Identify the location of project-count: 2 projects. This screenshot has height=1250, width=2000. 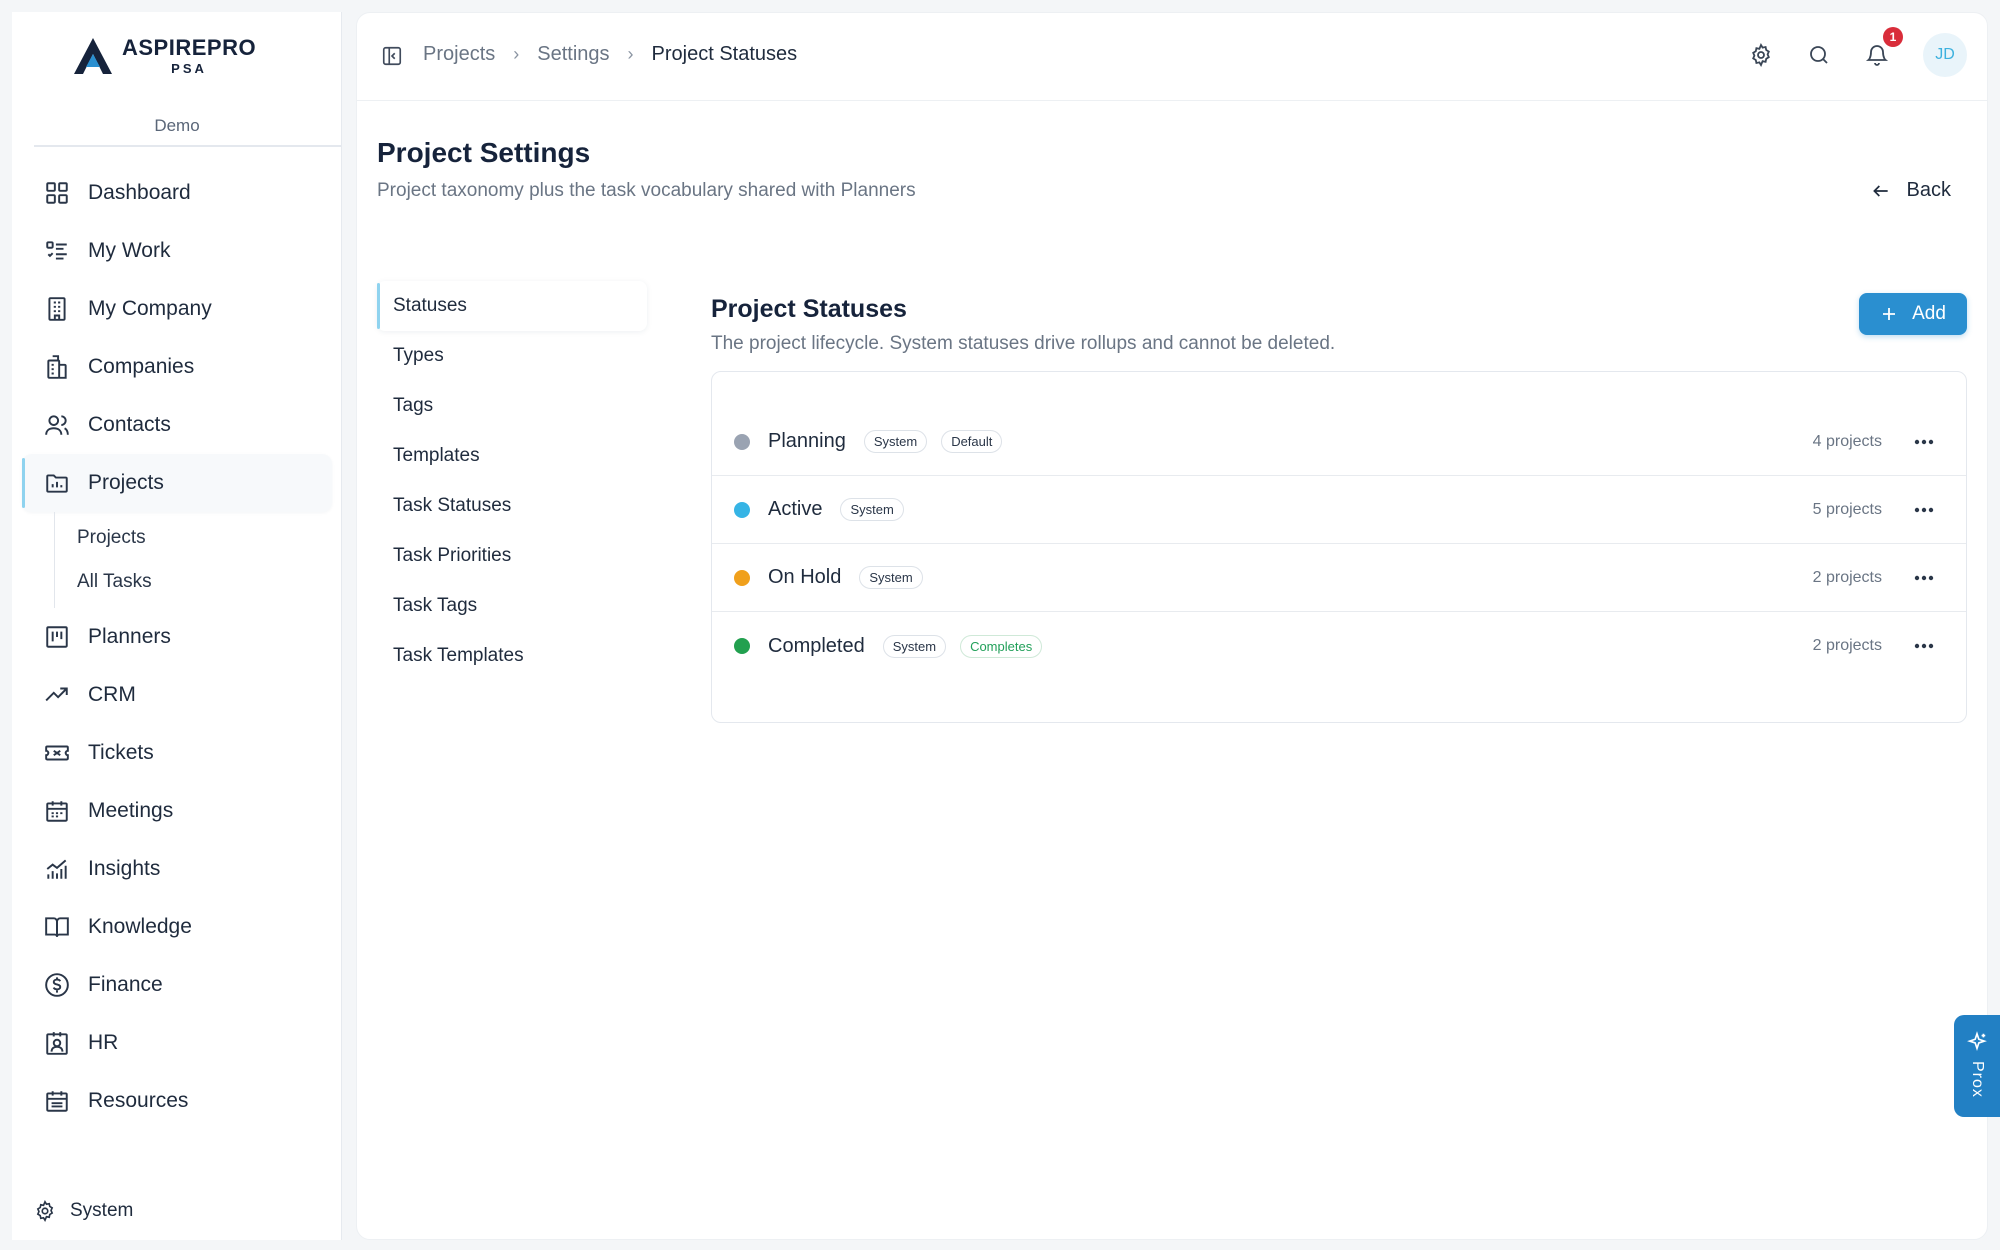
(1847, 645).